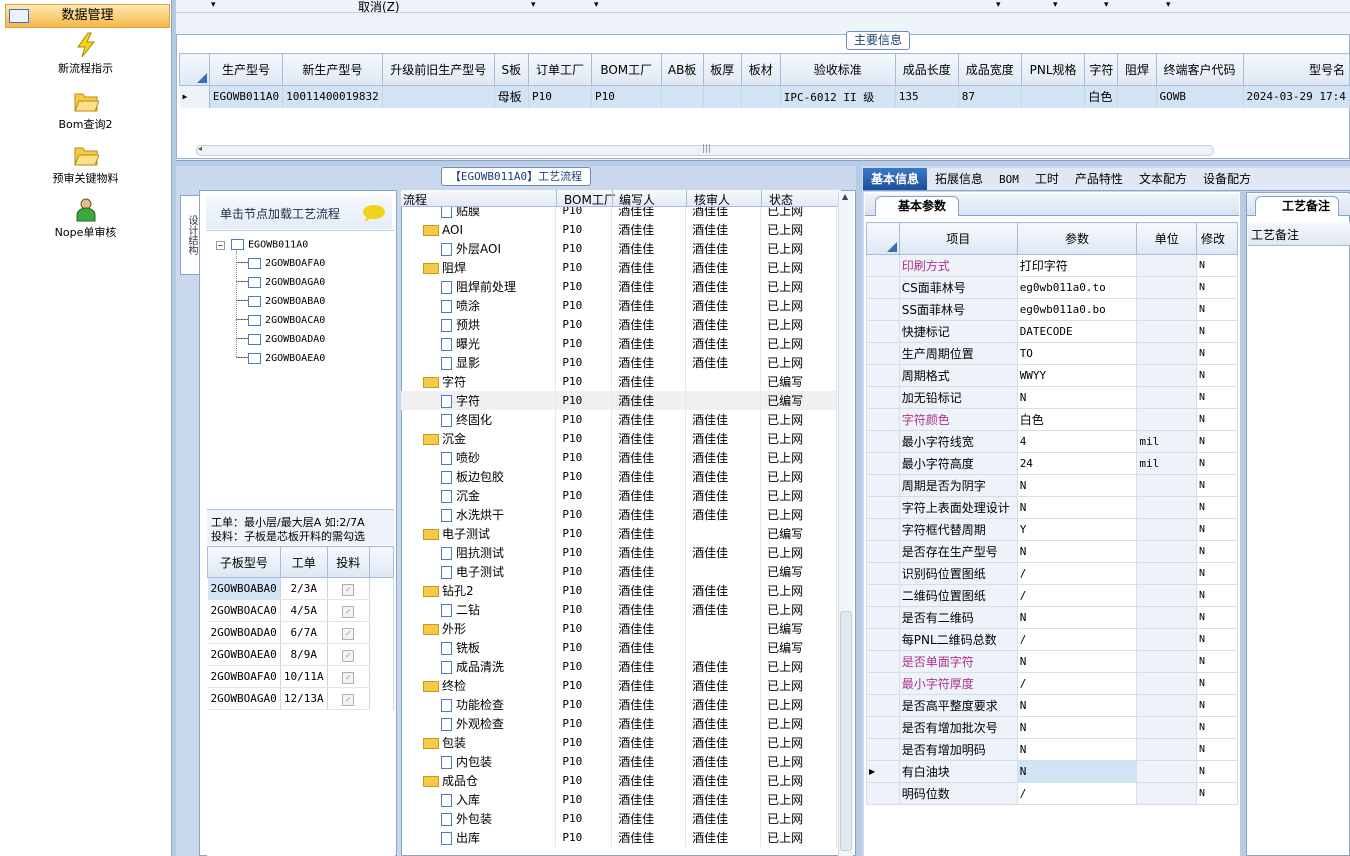 The width and height of the screenshot is (1350, 856). I want to click on process-row: 曝光 P10 酒佳佳 酒佳佳 已上网, so click(619, 343).